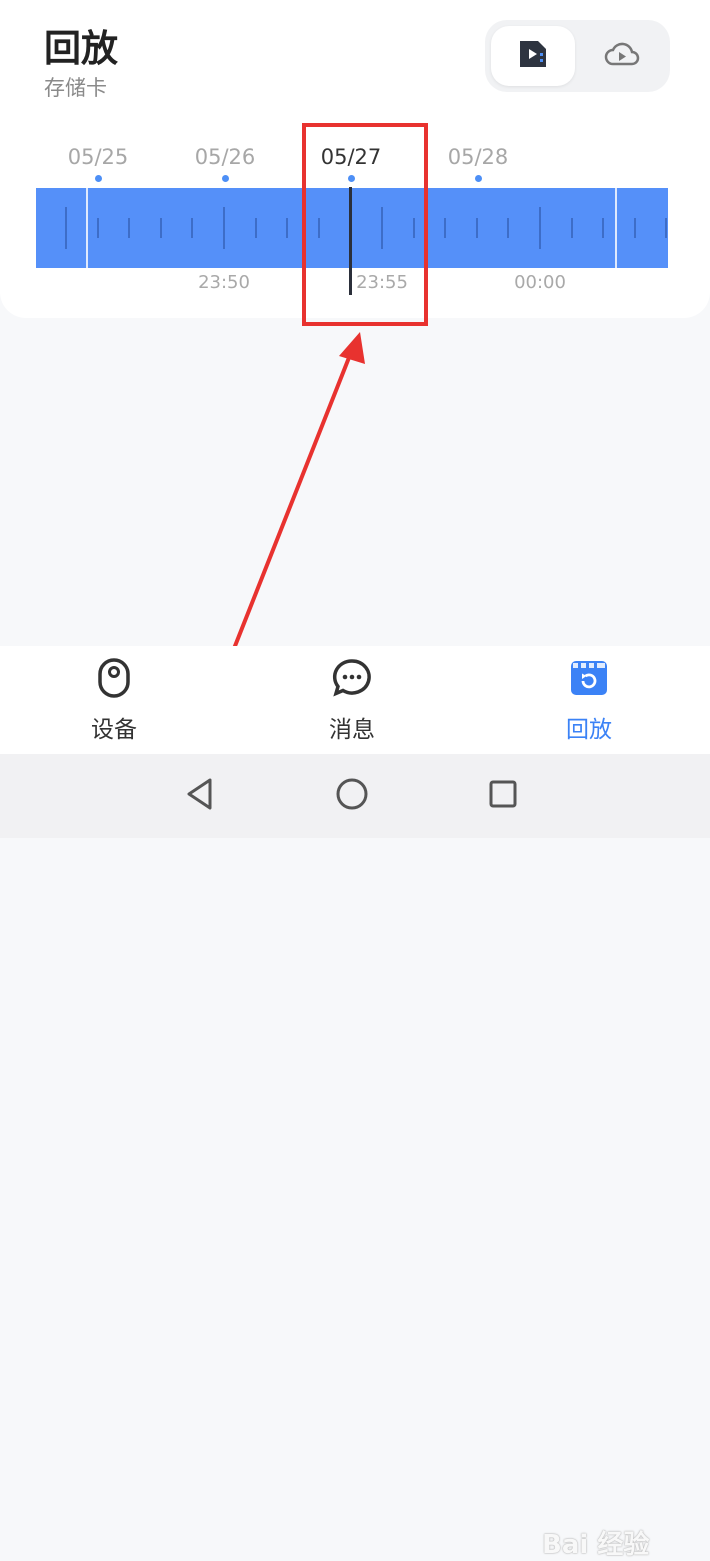 This screenshot has width=710, height=1561. Describe the element at coordinates (114, 680) in the screenshot. I see `device-camera-icon` at that location.